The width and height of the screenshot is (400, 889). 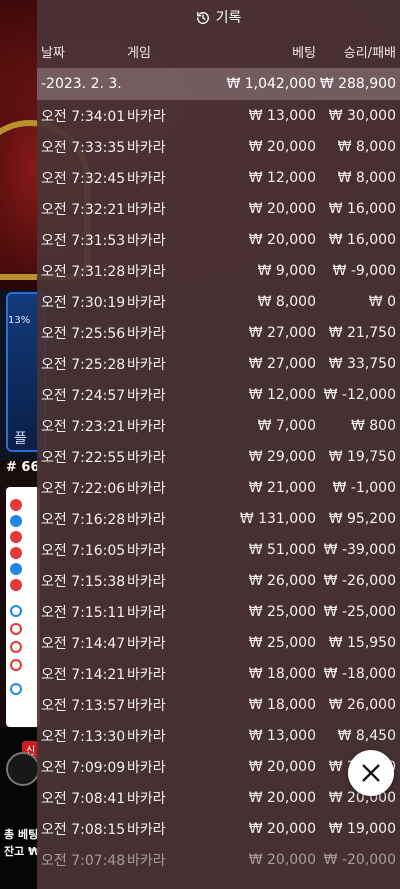 What do you see at coordinates (362, 332) in the screenshot?
I see `row-win-loss: ₩ 21,750` at bounding box center [362, 332].